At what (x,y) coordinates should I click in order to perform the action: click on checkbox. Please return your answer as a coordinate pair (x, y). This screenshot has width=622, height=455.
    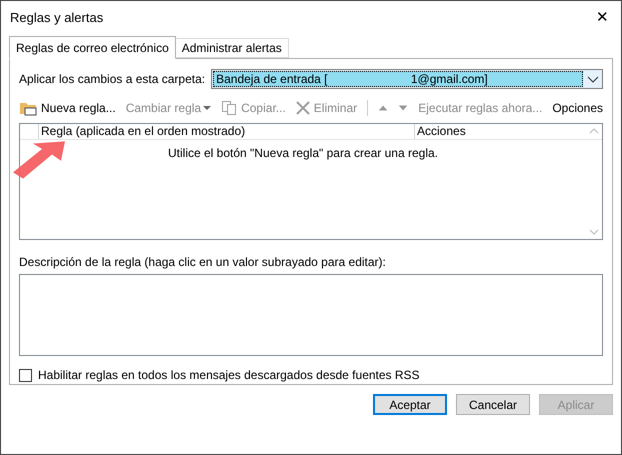
    Looking at the image, I should click on (25, 375).